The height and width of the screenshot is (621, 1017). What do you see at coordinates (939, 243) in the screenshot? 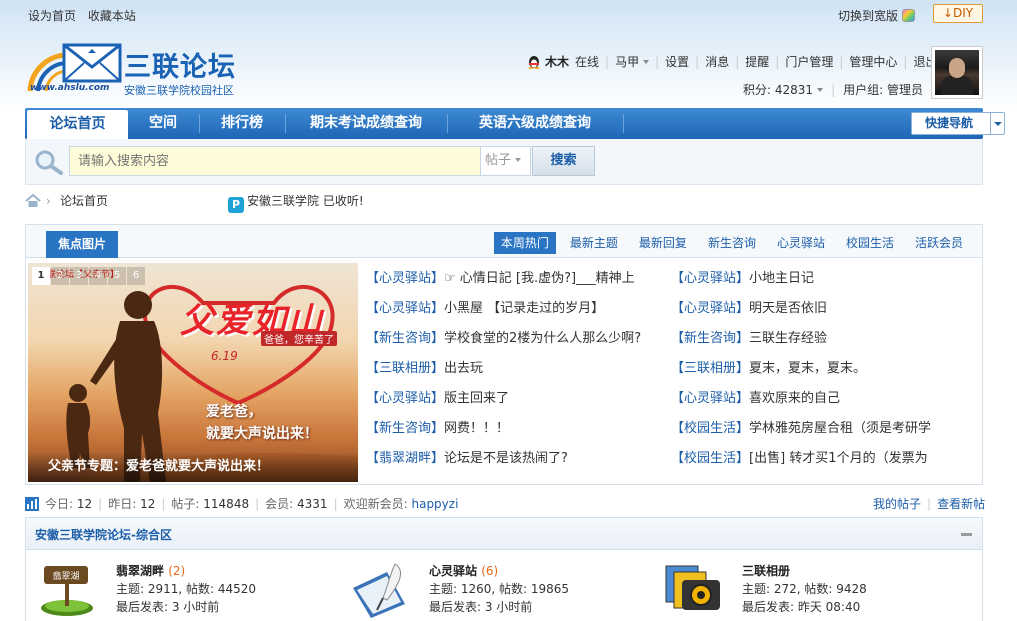
I see `tab-active-members: 活跃会员` at bounding box center [939, 243].